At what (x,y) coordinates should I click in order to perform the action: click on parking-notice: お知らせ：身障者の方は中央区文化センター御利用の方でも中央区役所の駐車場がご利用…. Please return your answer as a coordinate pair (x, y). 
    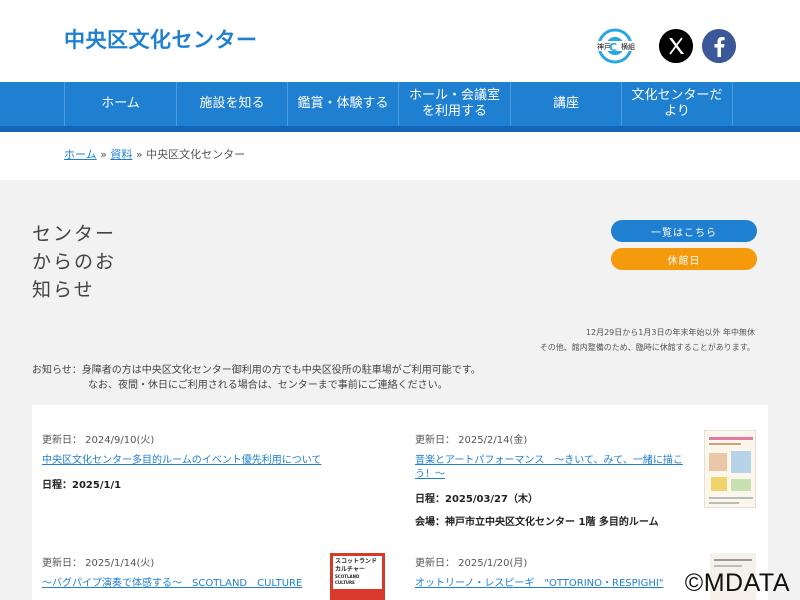
    Looking at the image, I should click on (256, 378).